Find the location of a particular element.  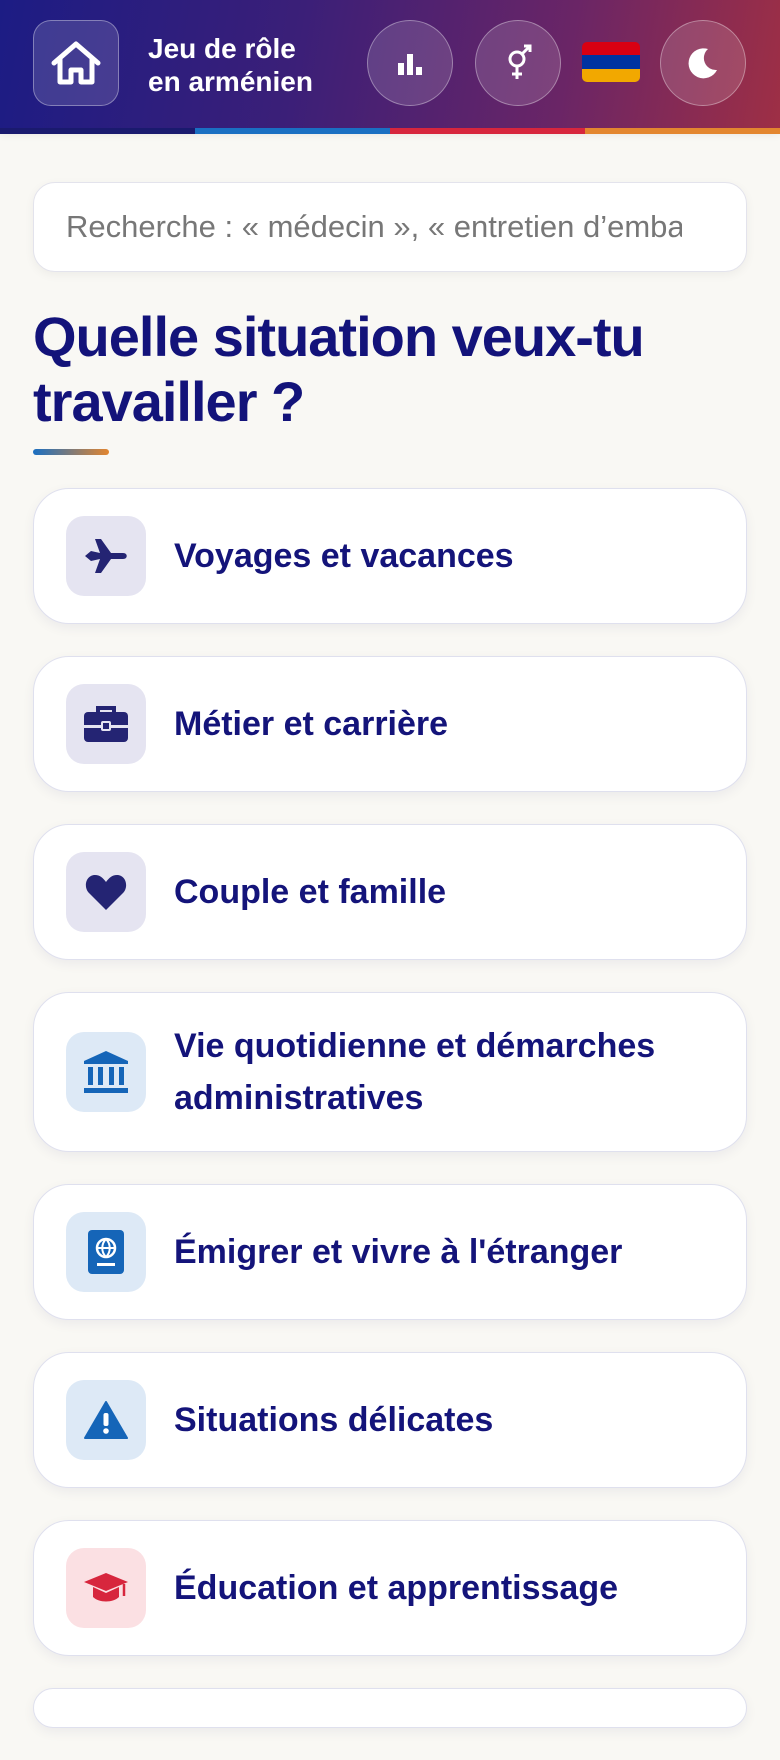

category-career: Métier et carrière is located at coordinates (390, 724).